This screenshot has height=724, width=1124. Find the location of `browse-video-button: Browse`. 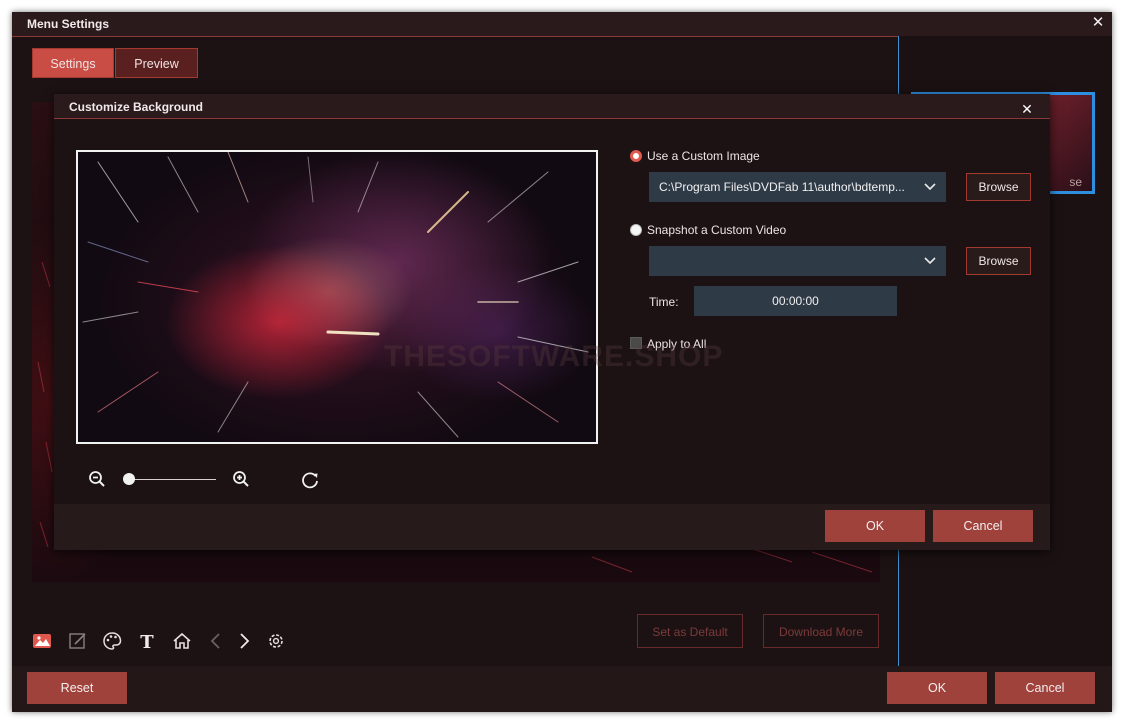

browse-video-button: Browse is located at coordinates (998, 261).